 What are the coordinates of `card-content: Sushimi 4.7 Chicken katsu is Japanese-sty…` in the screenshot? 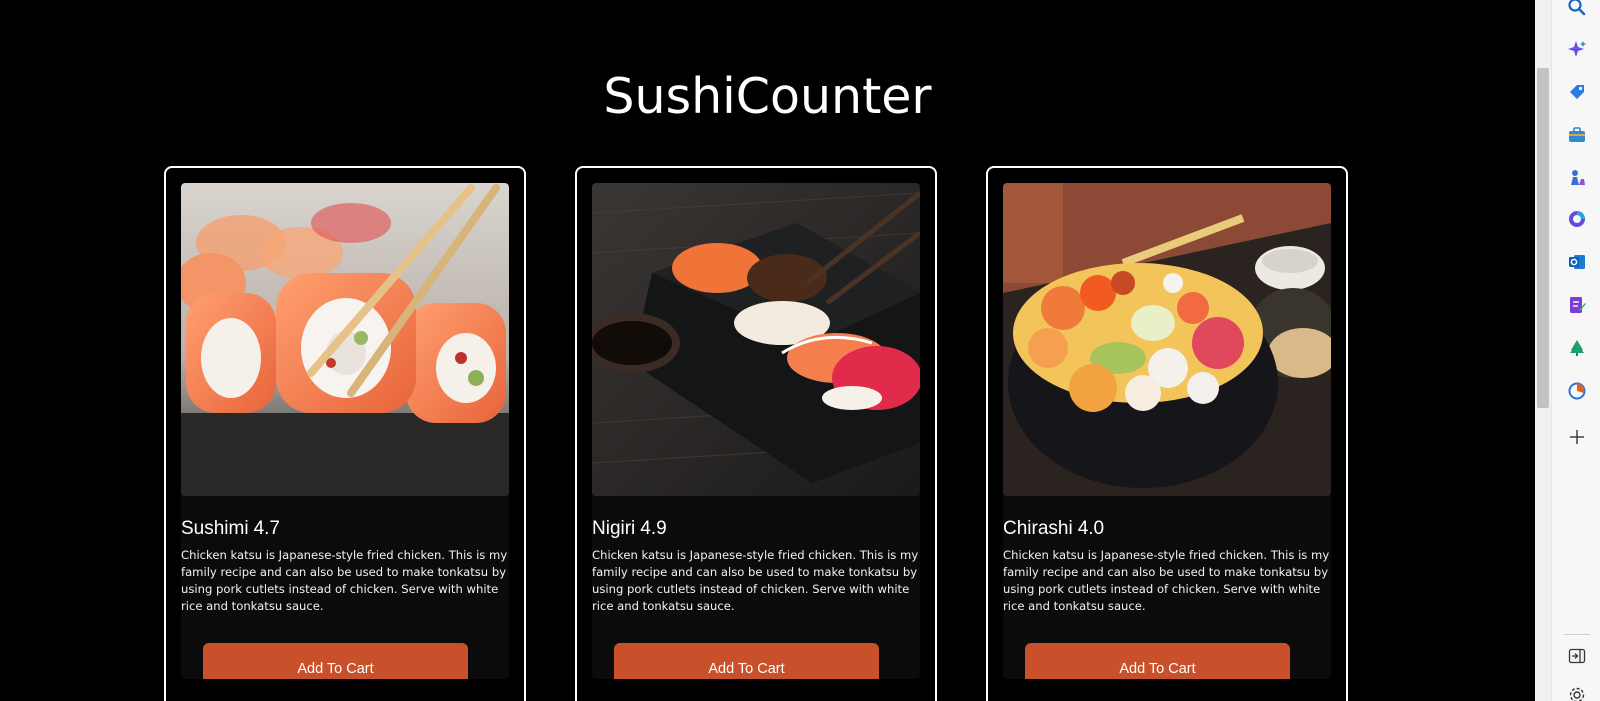 It's located at (345, 431).